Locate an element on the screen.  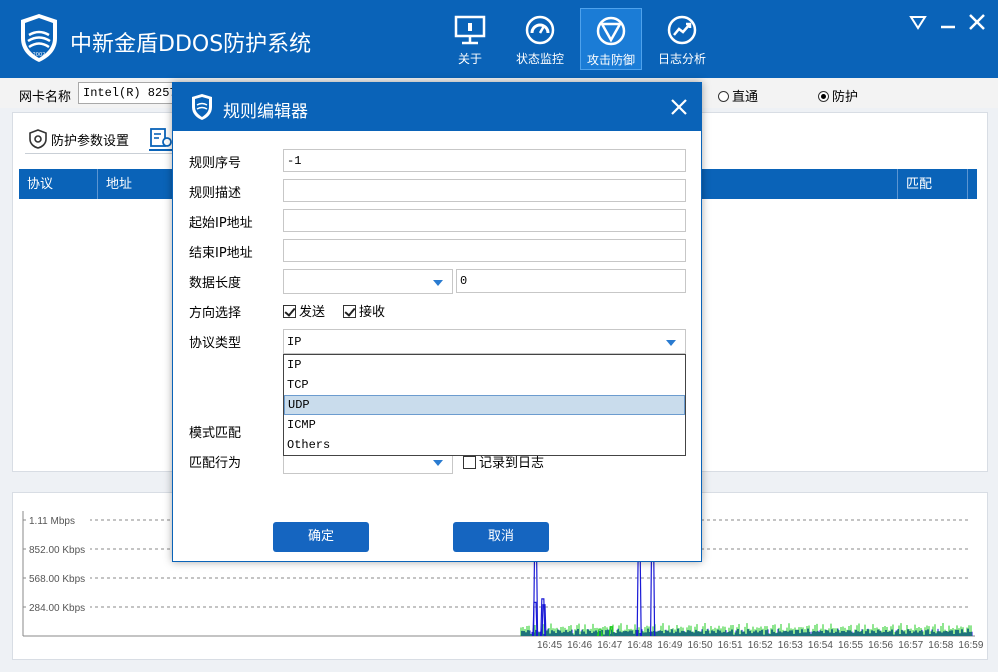
title-bar: 2002 中新金盾DDOS防护系统 关于 状态监控 攻击防御 日志分析 is located at coordinates (499, 39).